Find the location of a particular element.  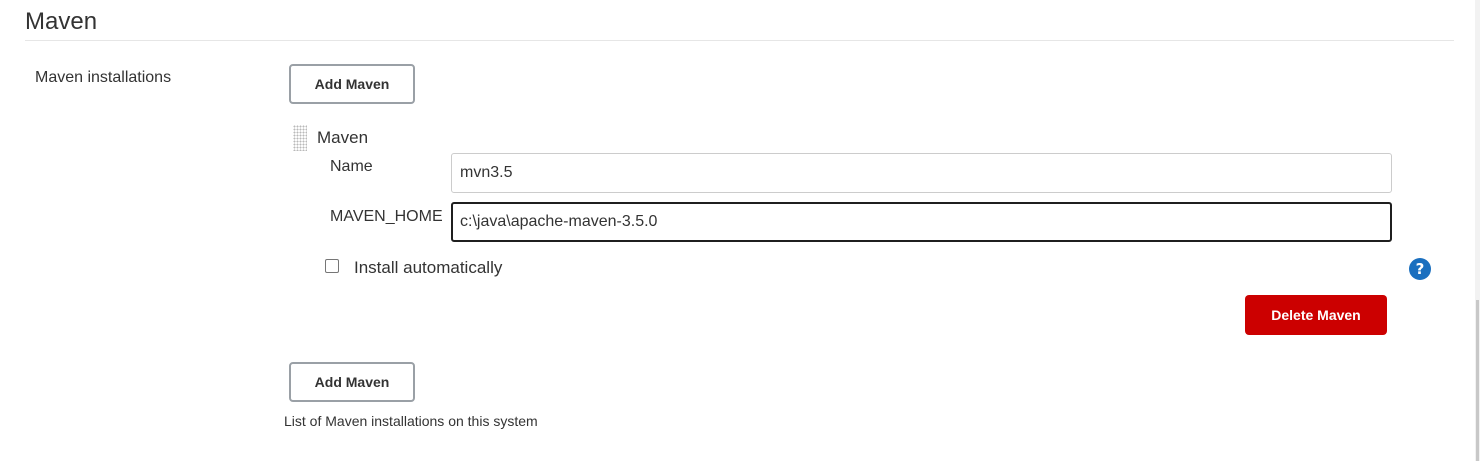

name-input: mvn3.5 is located at coordinates (921, 173).